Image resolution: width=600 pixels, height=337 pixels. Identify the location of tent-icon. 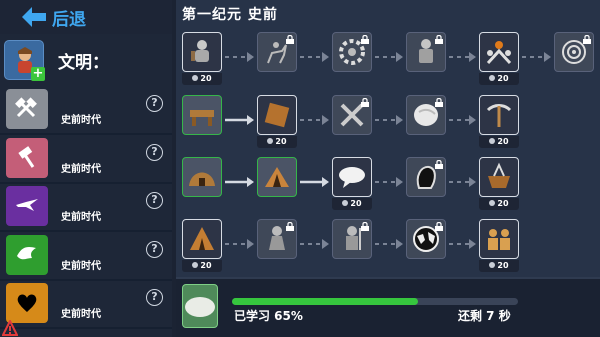
(277, 177).